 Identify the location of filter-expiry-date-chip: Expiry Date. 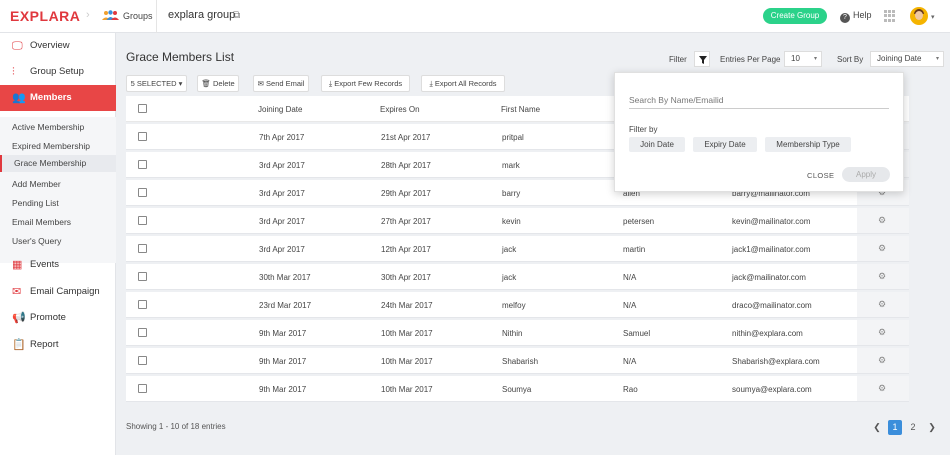
(725, 144).